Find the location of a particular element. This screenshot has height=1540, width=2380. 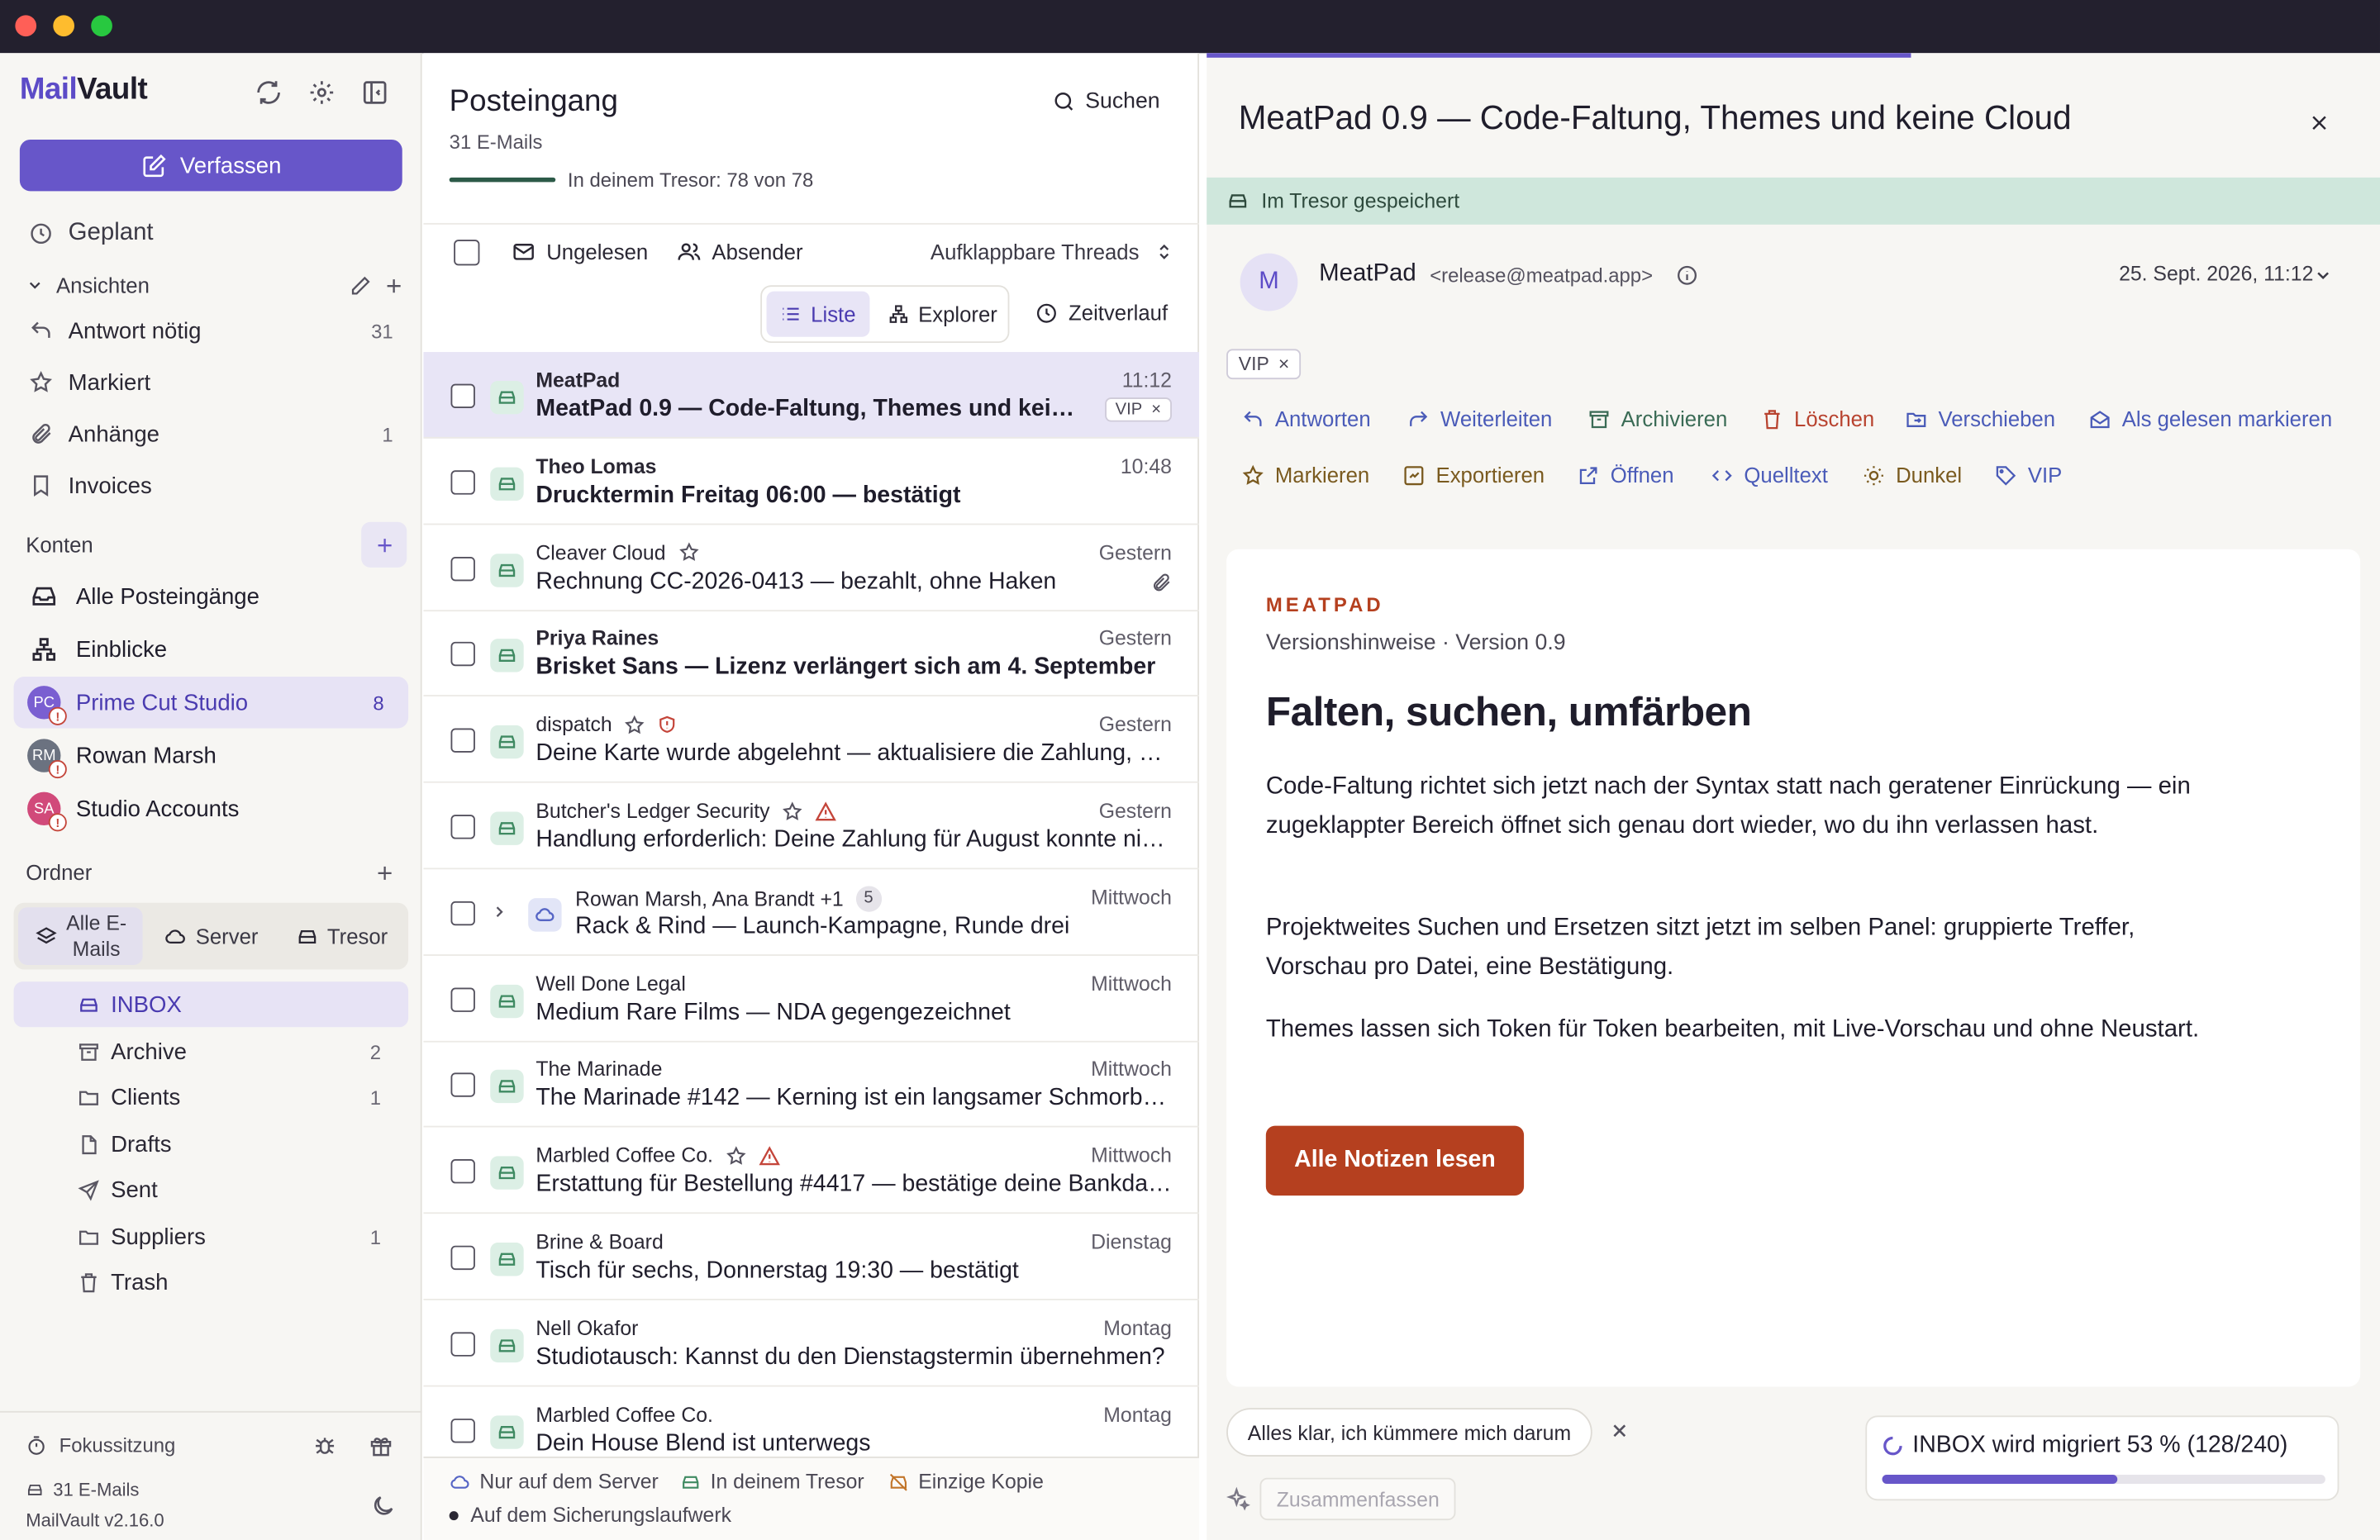

folder-drafts: Drafts is located at coordinates (211, 1144).